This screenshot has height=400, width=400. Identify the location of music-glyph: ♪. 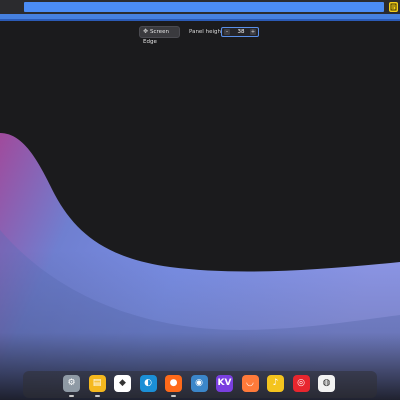
(275, 383).